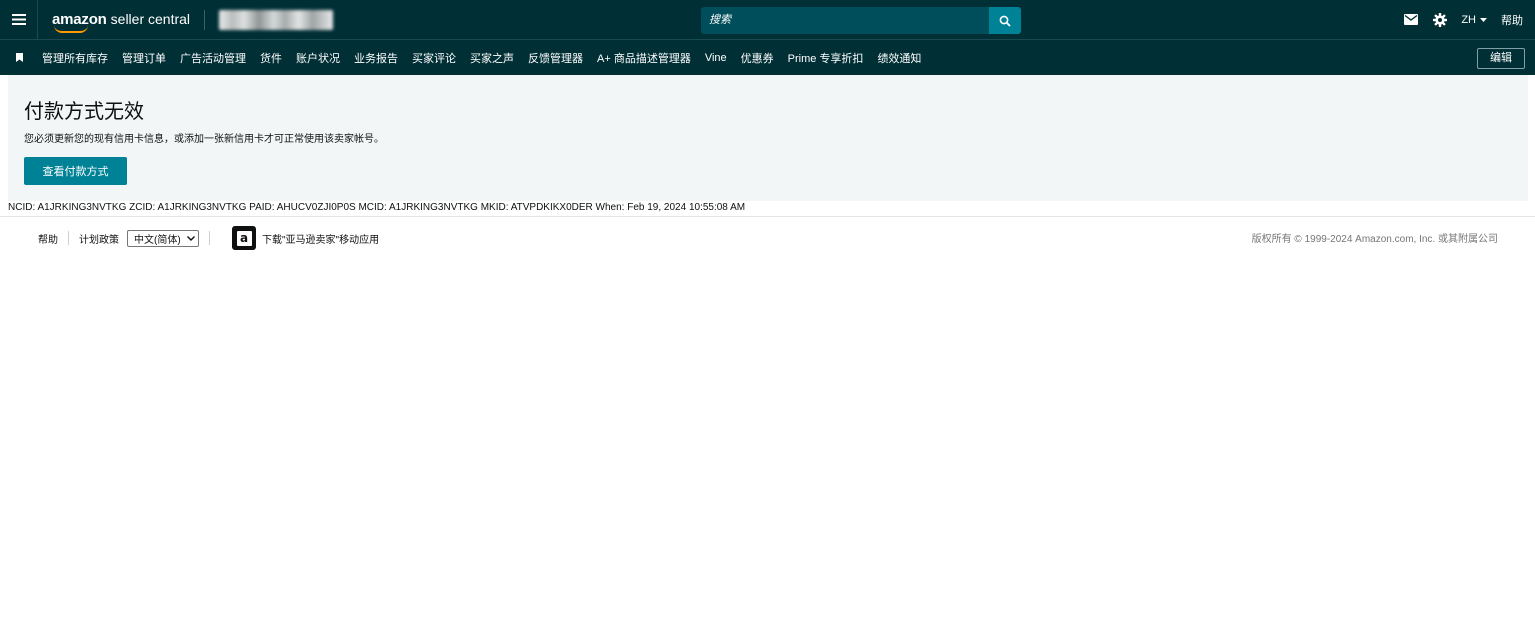  I want to click on gear-icon, so click(1440, 19).